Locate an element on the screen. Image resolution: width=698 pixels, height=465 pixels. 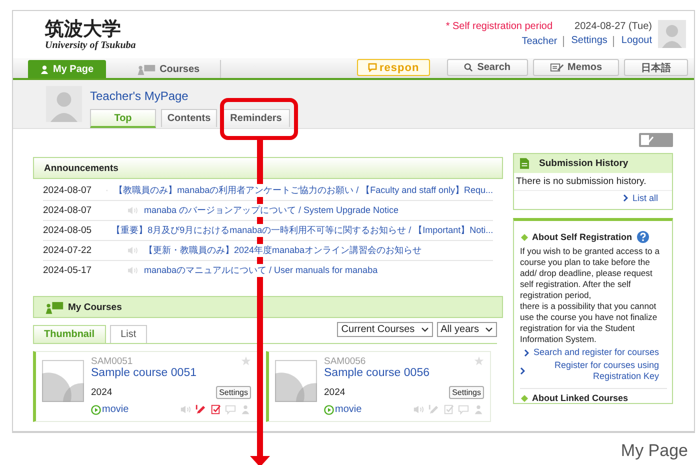
registration-notice: * Self registration period is located at coordinates (499, 26).